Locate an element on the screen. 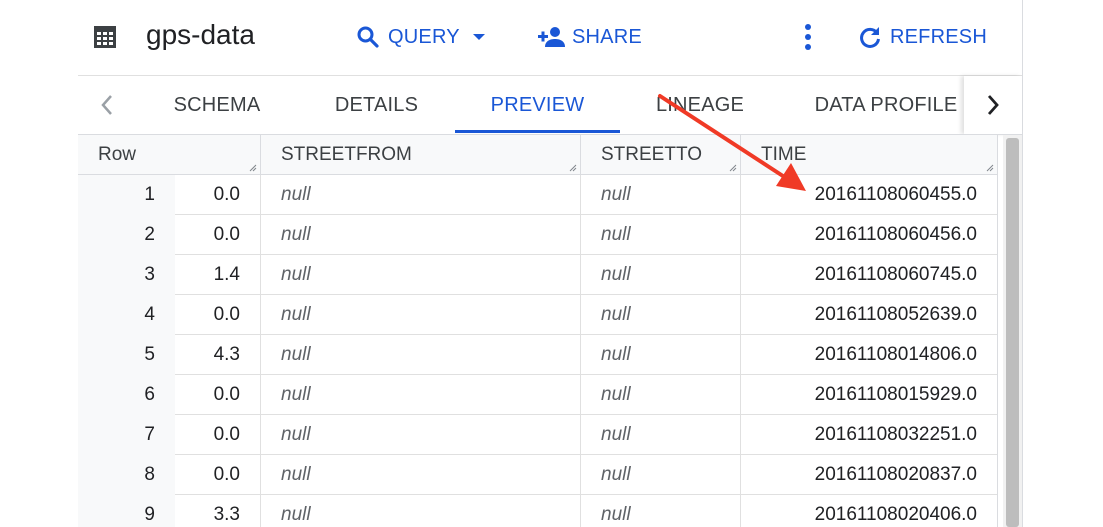  row-number: 6 is located at coordinates (126, 395).